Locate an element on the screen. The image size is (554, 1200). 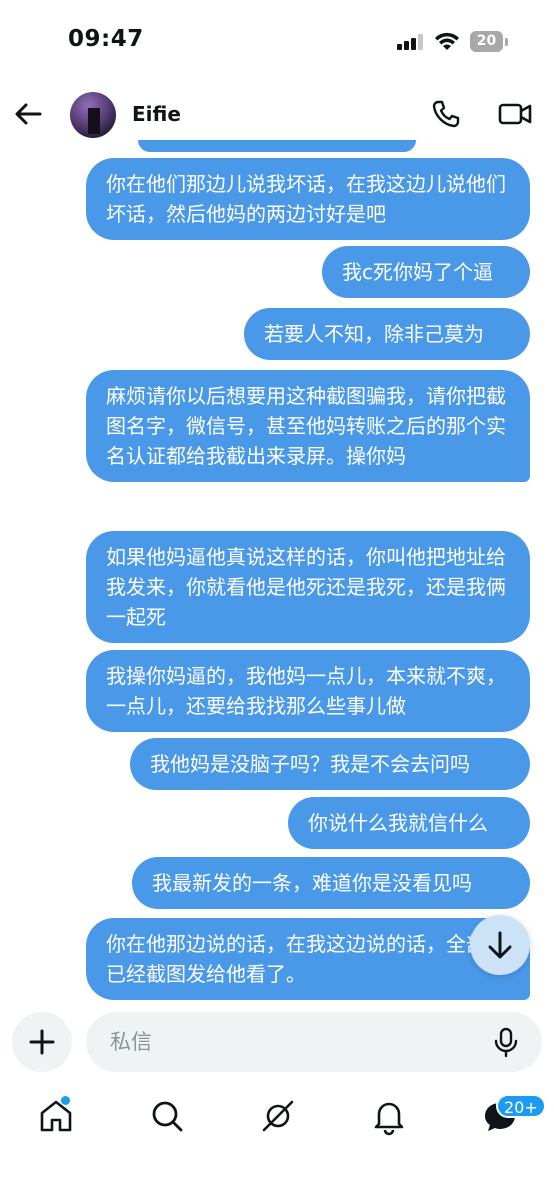
add-media-button is located at coordinates (42, 1042).